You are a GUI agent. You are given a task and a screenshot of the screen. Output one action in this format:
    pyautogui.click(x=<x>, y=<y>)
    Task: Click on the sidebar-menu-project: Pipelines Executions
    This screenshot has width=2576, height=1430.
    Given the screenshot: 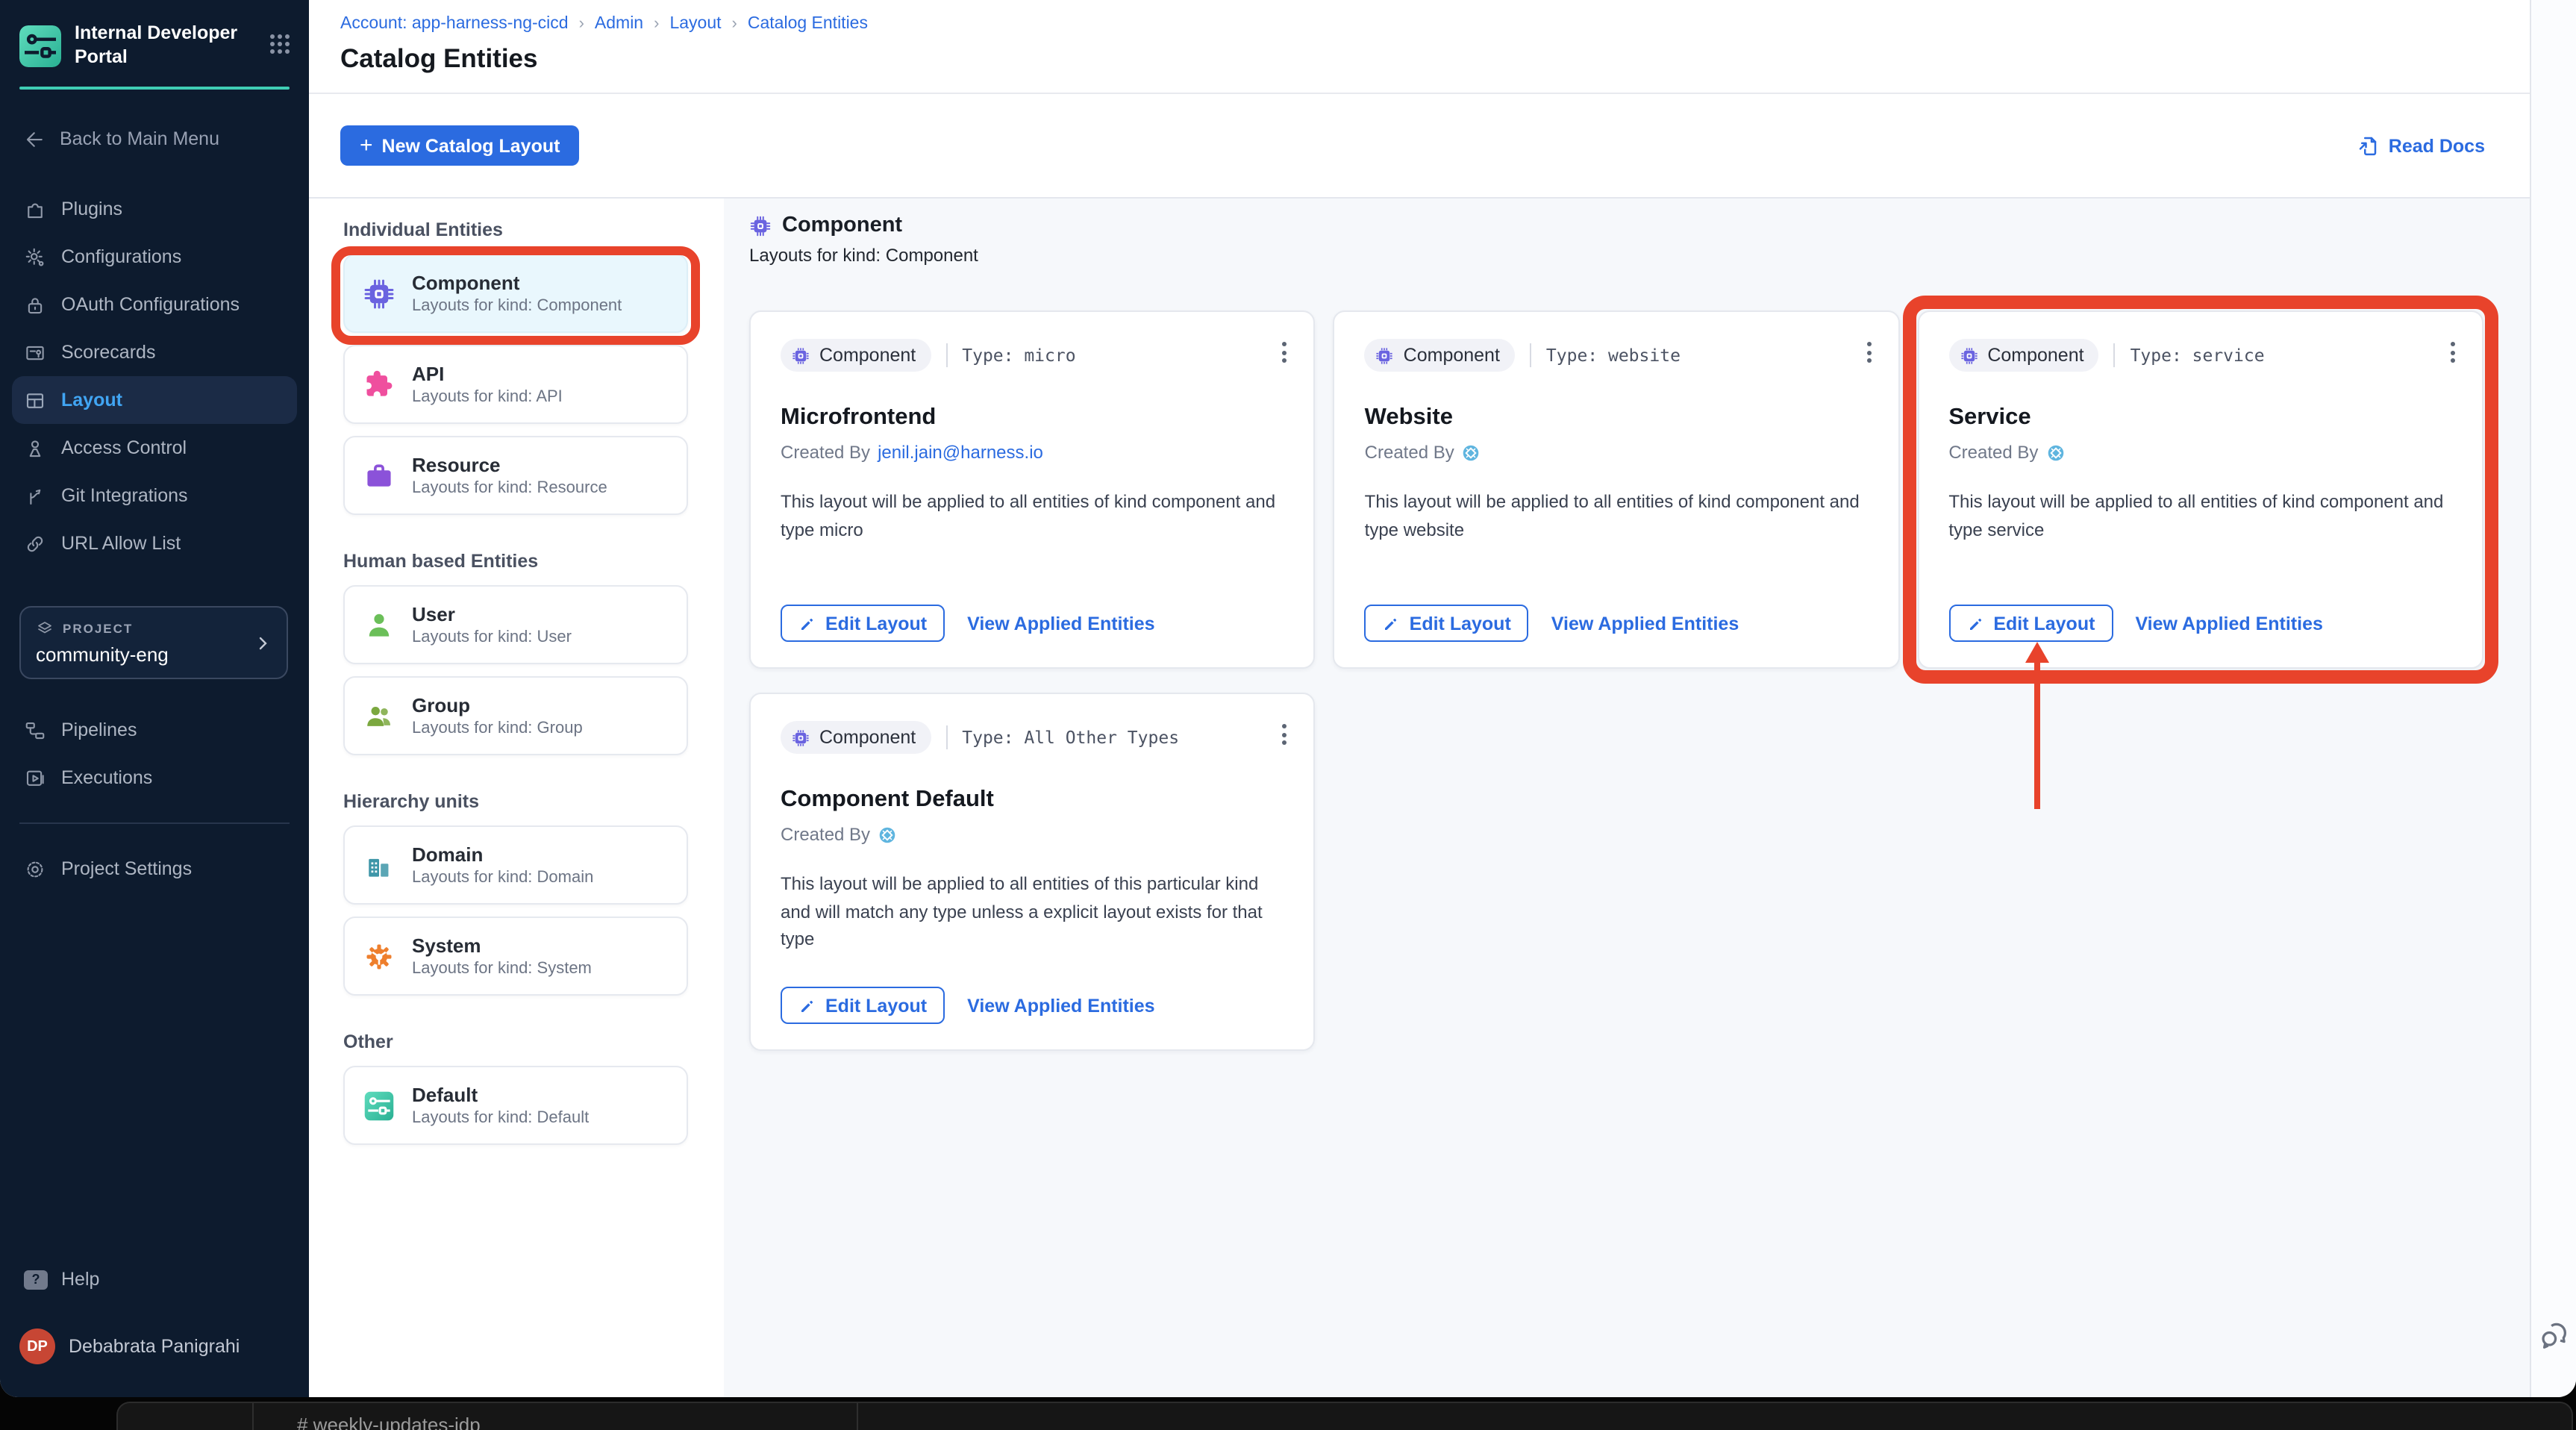 What is the action you would take?
    pyautogui.click(x=154, y=755)
    